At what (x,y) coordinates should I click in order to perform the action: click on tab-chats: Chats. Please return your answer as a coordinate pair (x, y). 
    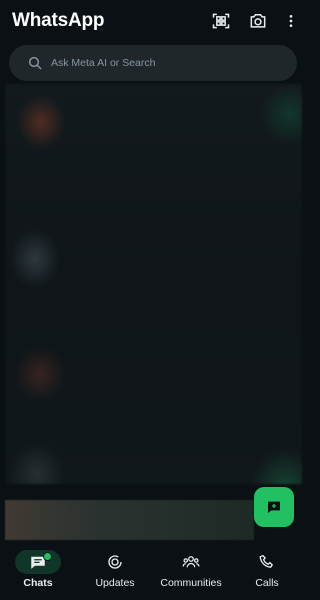
    Looking at the image, I should click on (38, 571).